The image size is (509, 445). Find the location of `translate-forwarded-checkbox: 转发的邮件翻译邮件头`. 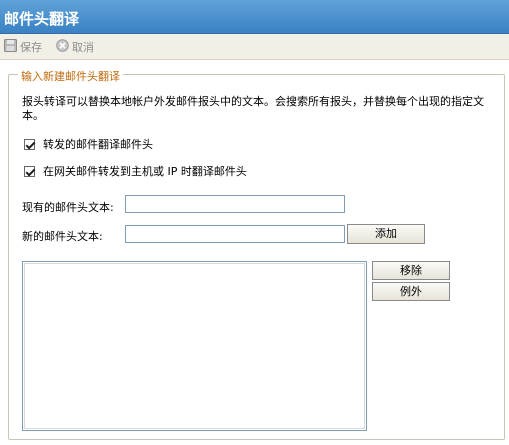

translate-forwarded-checkbox: 转发的邮件翻译邮件头 is located at coordinates (88, 144).